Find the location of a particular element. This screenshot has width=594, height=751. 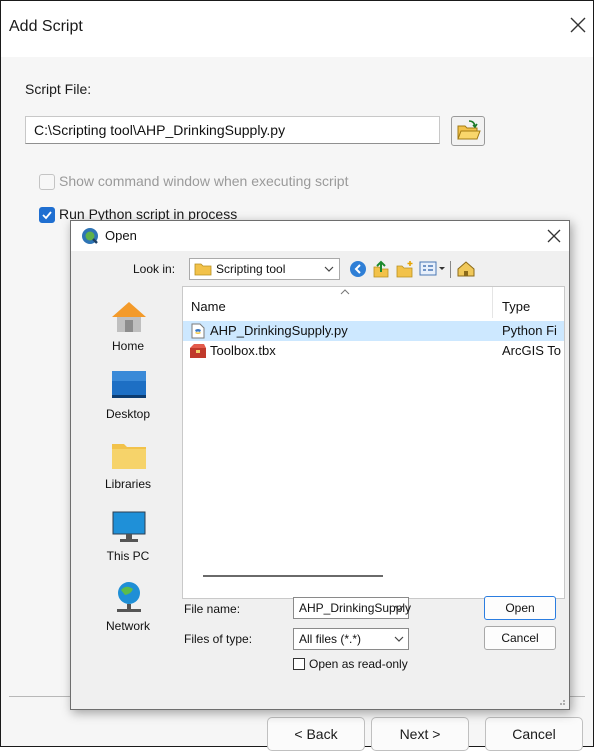

file-type: Python Fi is located at coordinates (529, 330).